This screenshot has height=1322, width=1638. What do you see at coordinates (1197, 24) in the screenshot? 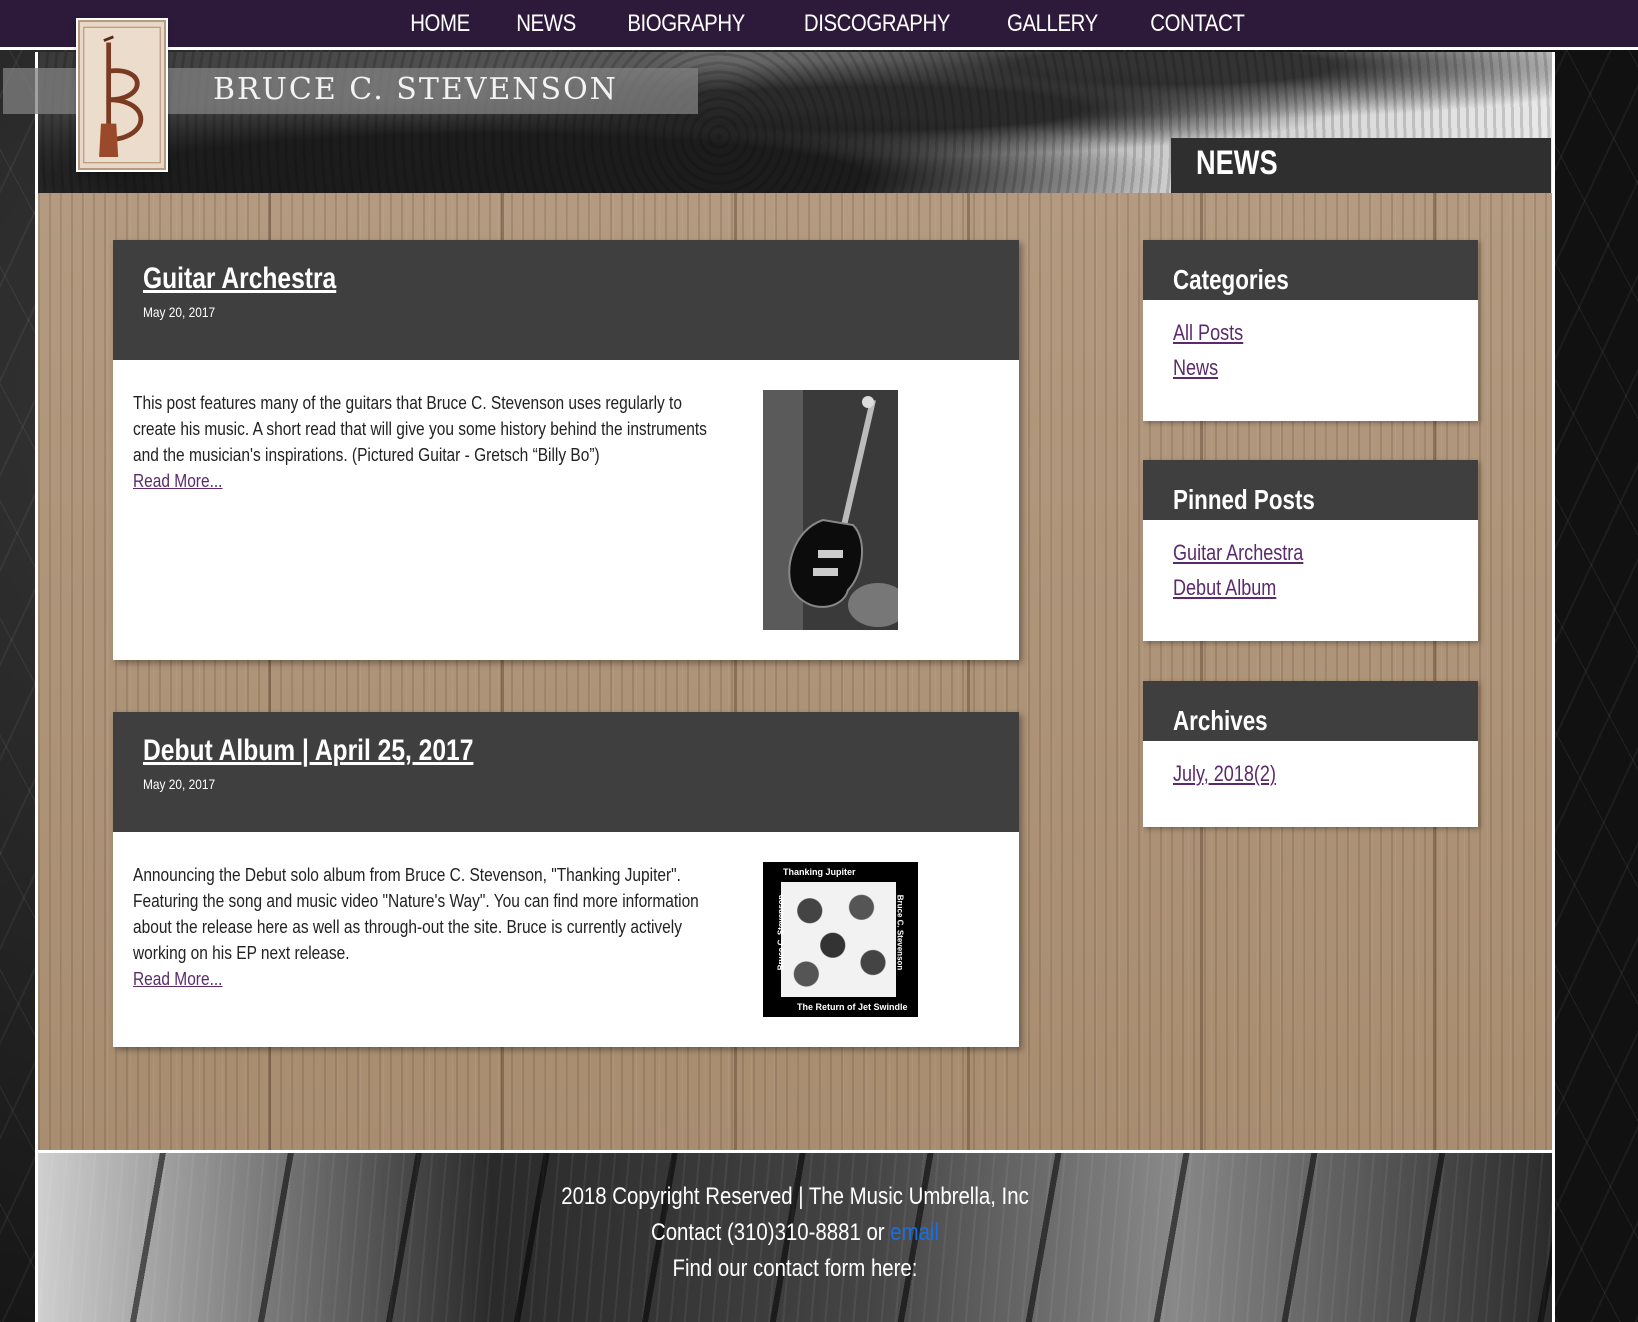
I see `nav-contact: CONTACT` at bounding box center [1197, 24].